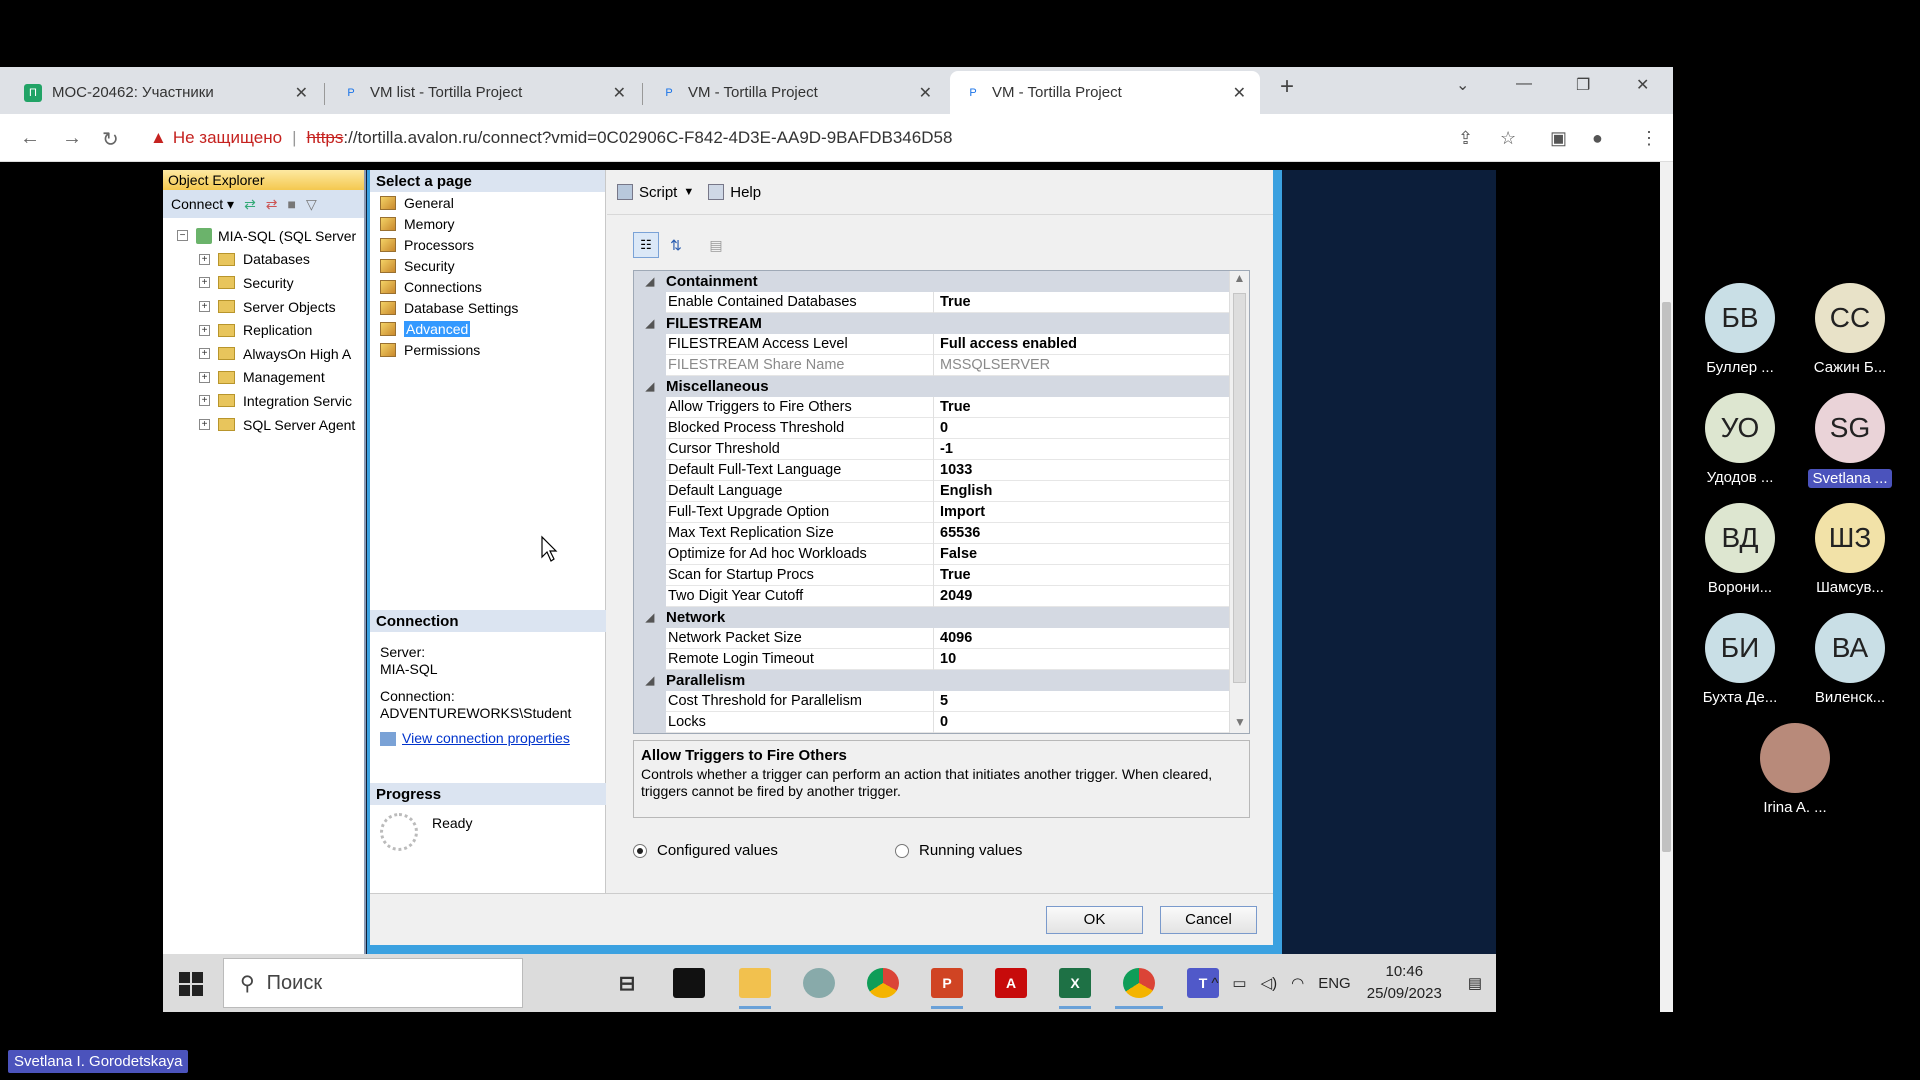 Image resolution: width=1920 pixels, height=1080 pixels. Describe the element at coordinates (958, 850) in the screenshot. I see `running-values-radio: Running values` at that location.